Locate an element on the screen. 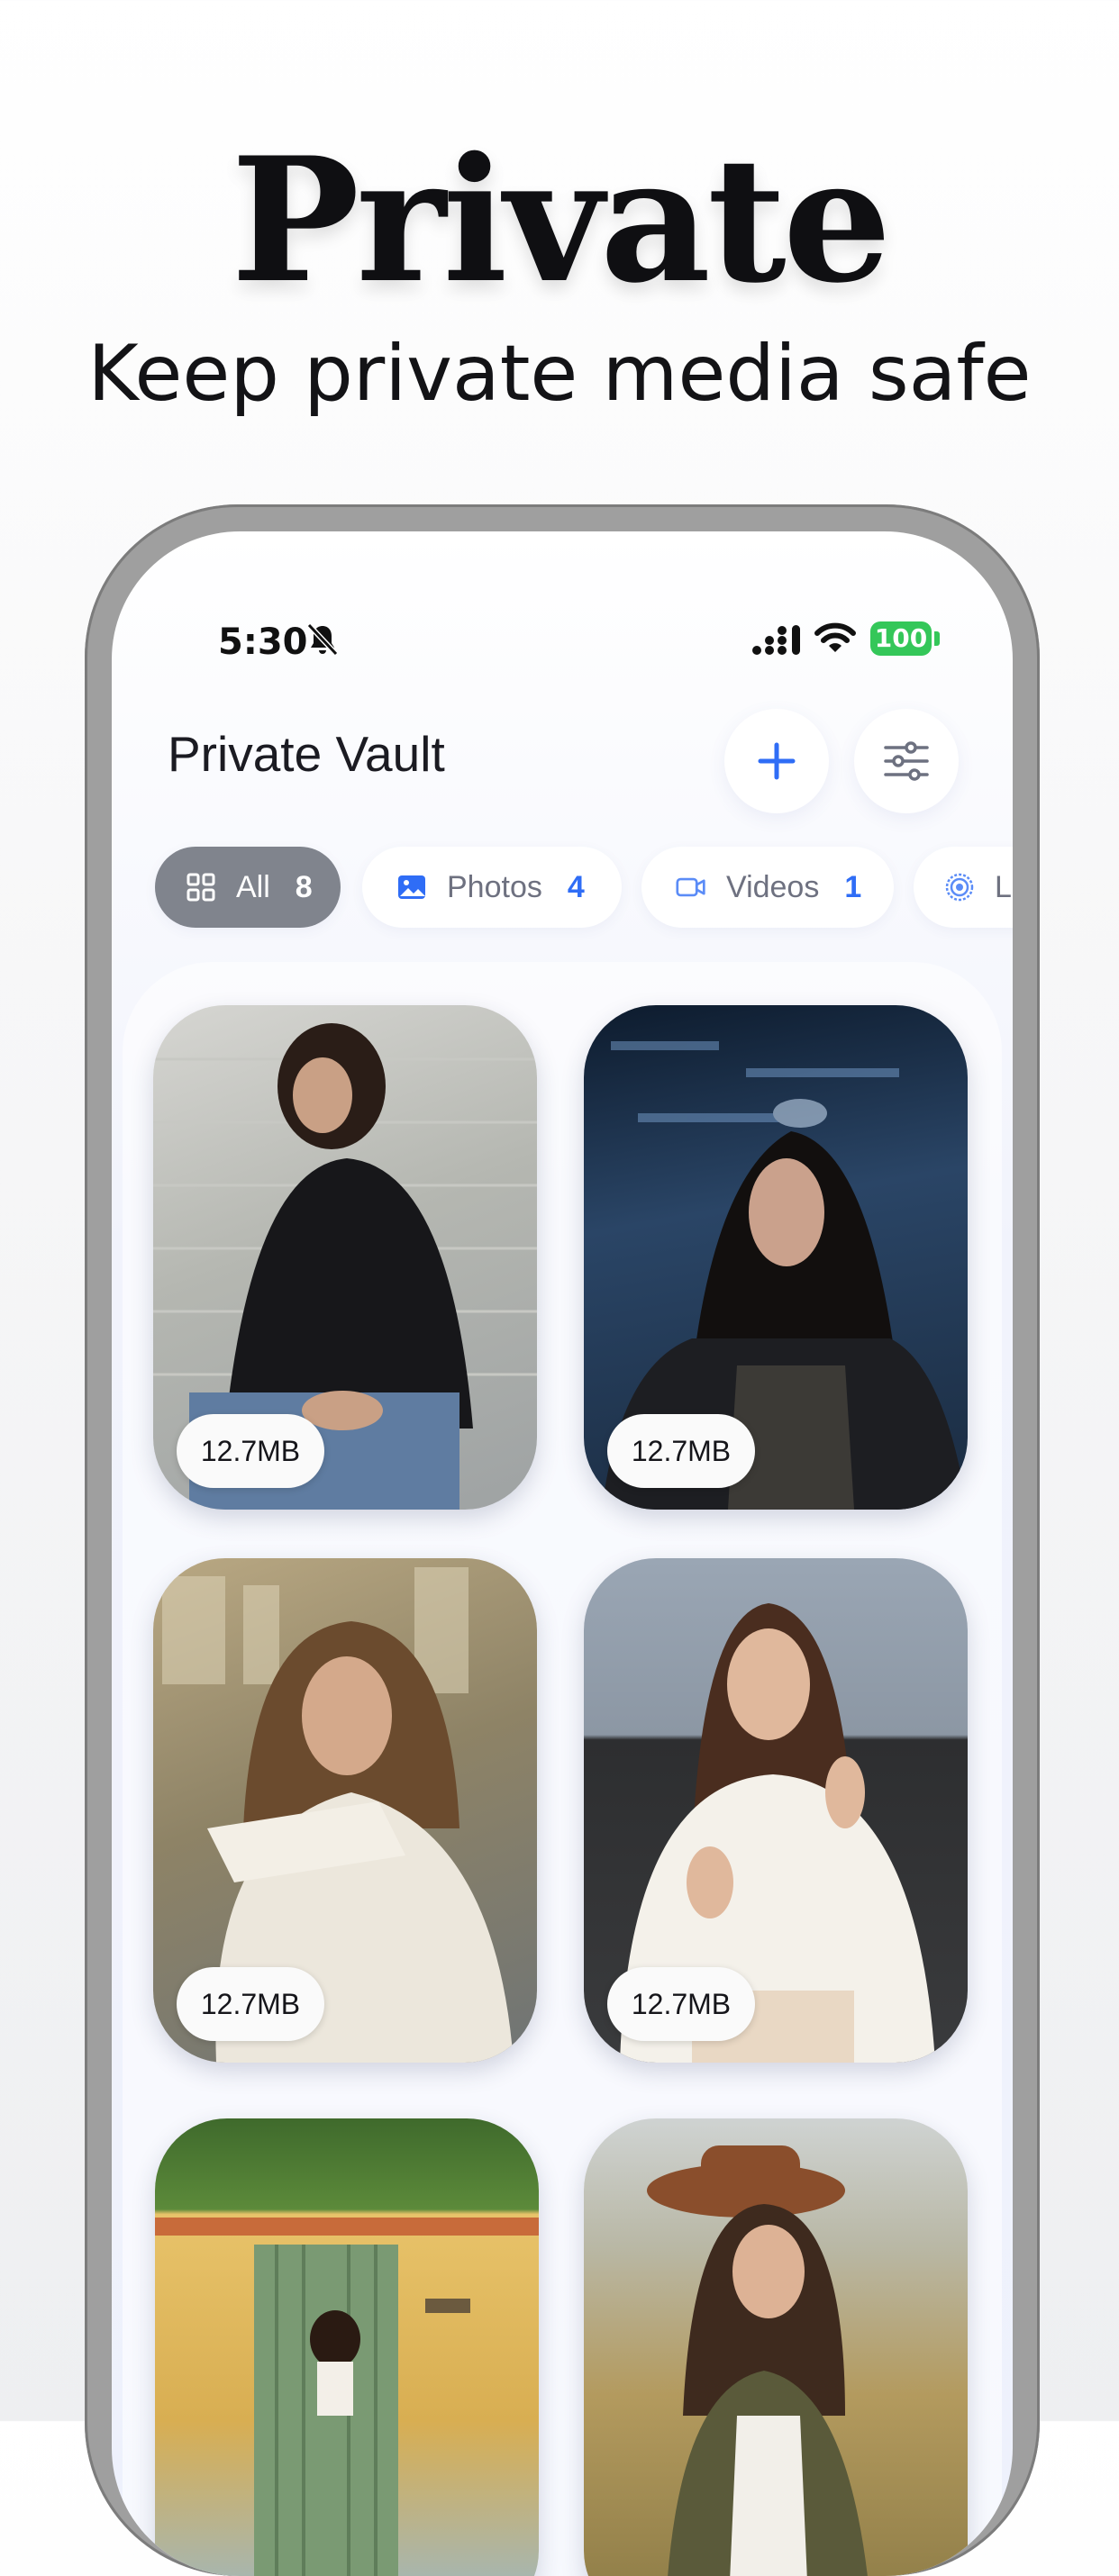  filter-settings-button is located at coordinates (906, 761).